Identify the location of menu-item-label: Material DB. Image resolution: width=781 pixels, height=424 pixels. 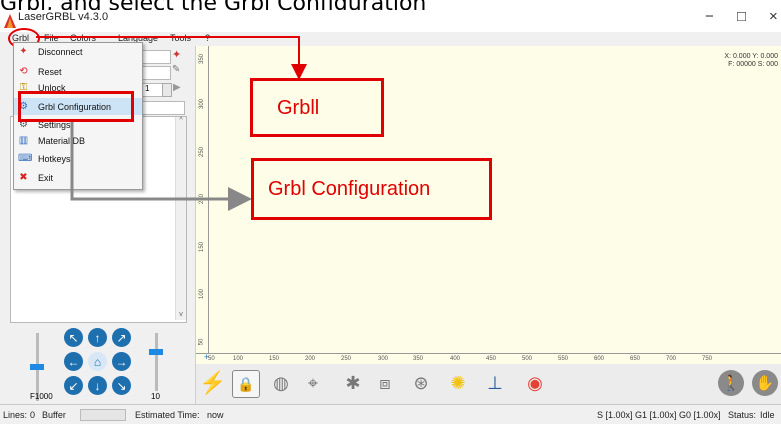
(62, 141).